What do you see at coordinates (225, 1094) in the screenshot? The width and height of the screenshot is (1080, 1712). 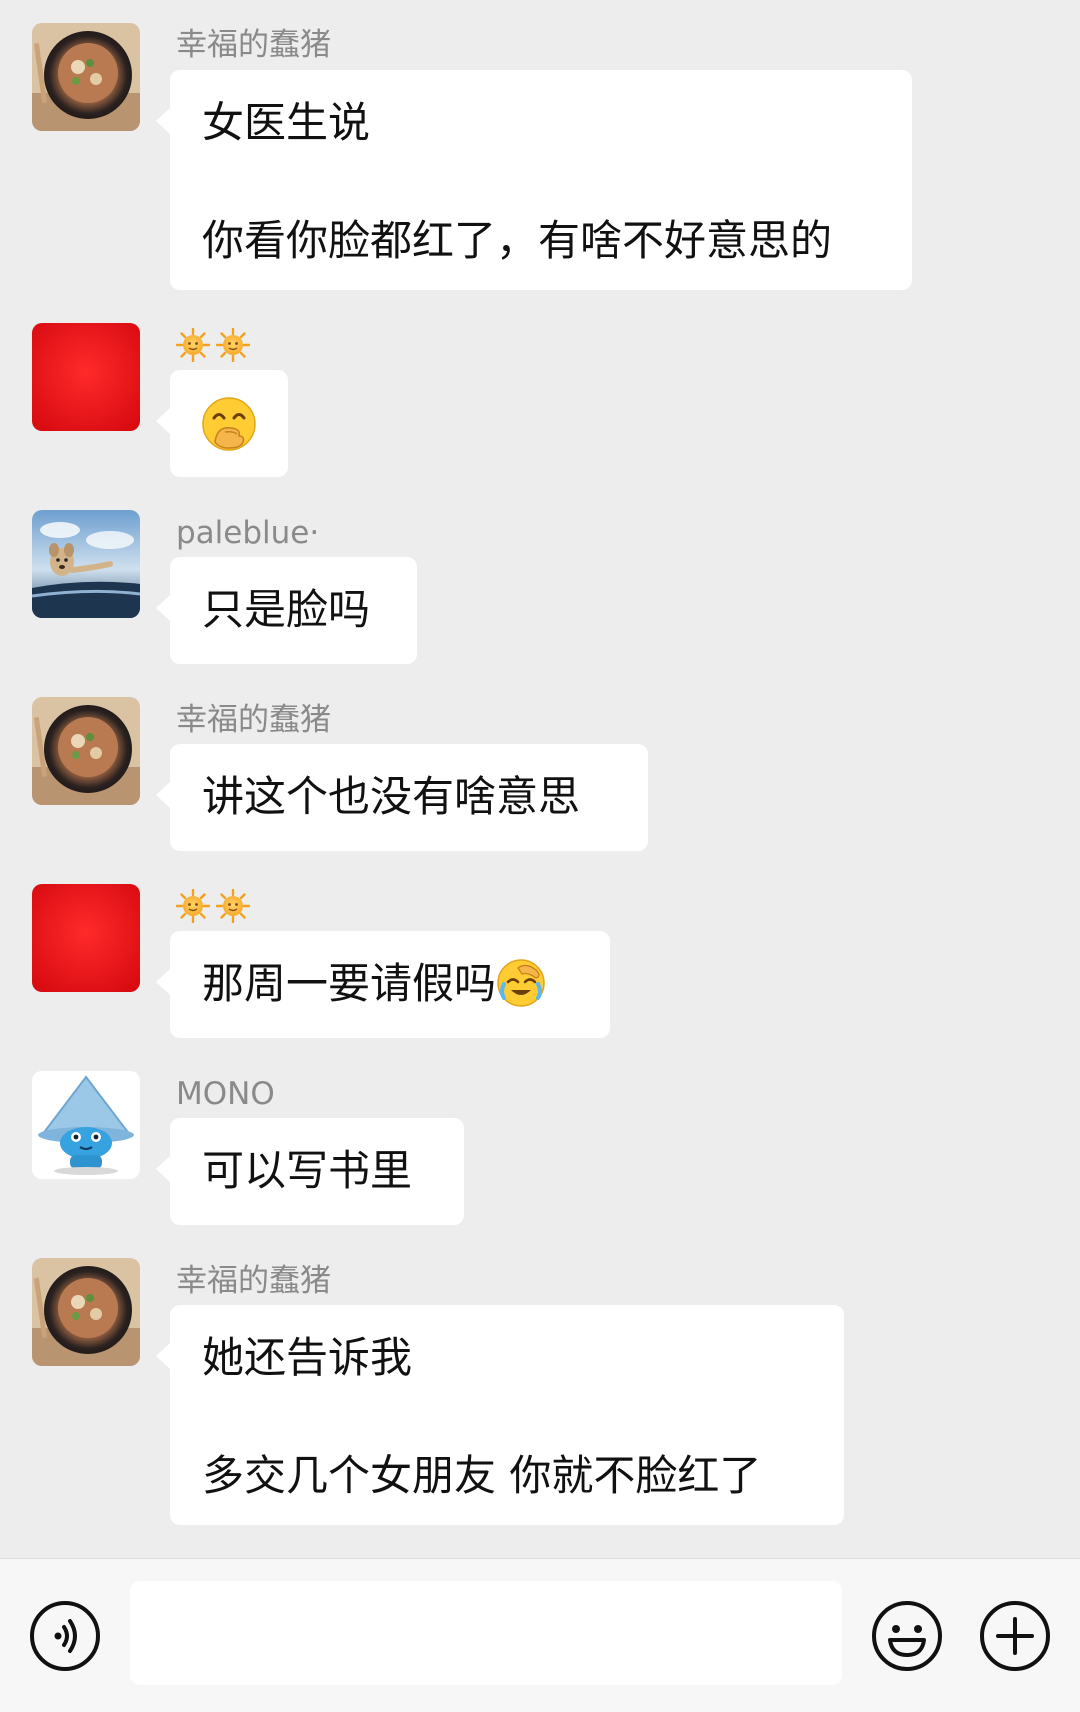 I see `sender-name: MONO` at bounding box center [225, 1094].